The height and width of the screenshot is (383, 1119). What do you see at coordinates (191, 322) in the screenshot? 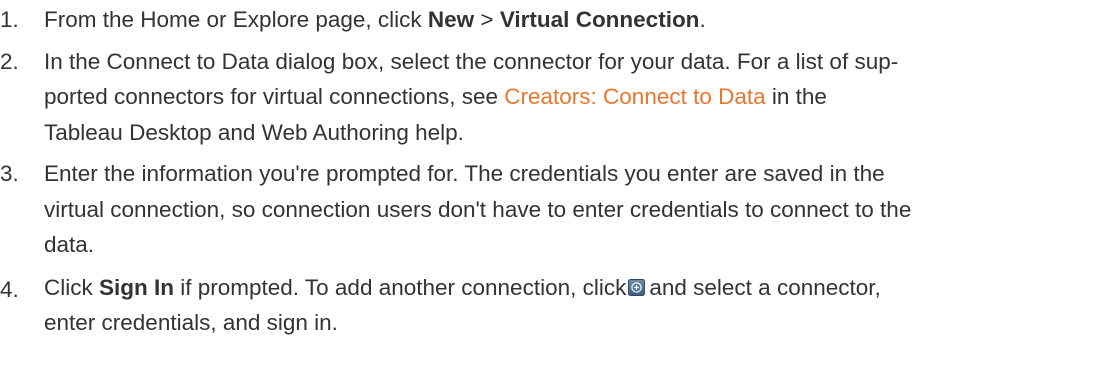
I see `step-text: enter credentials, and sign in.` at bounding box center [191, 322].